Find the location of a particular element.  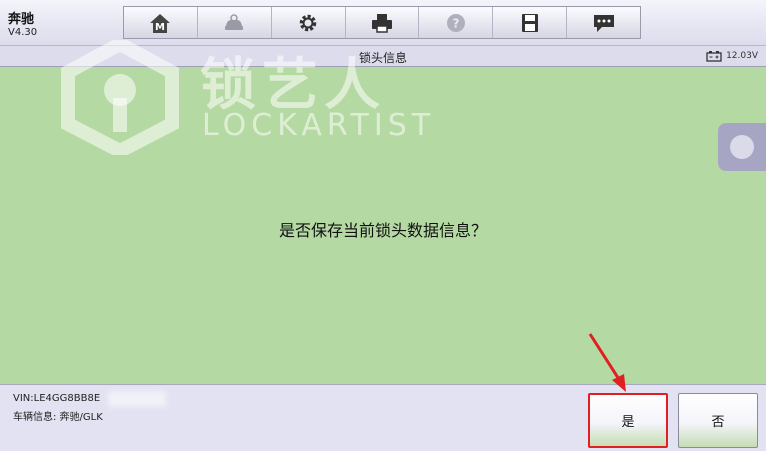

app-version: V4.30 is located at coordinates (23, 32).